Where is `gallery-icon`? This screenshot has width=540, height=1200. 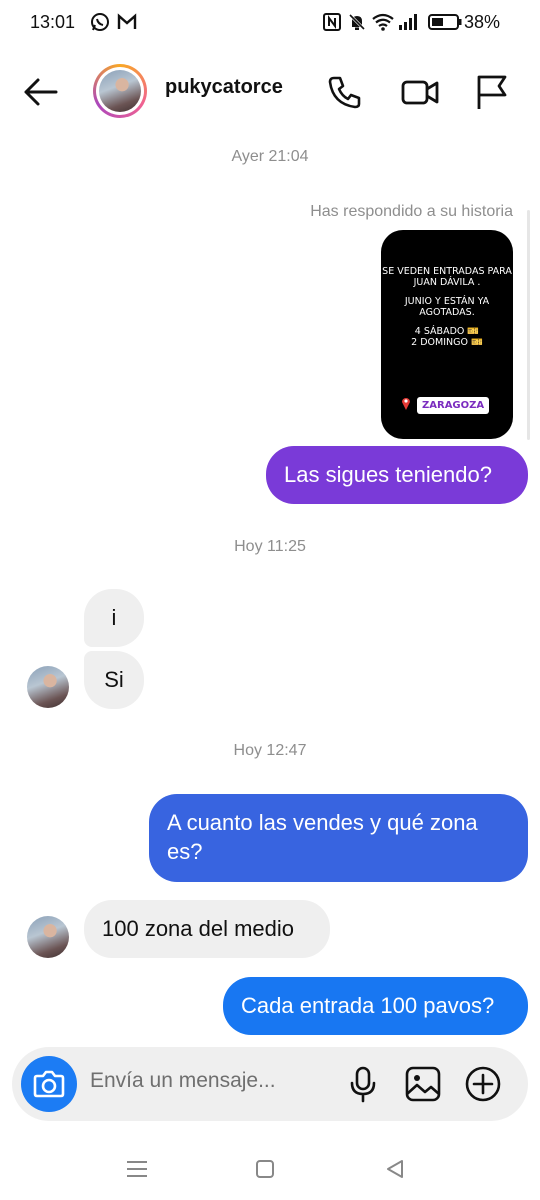 gallery-icon is located at coordinates (423, 1087).